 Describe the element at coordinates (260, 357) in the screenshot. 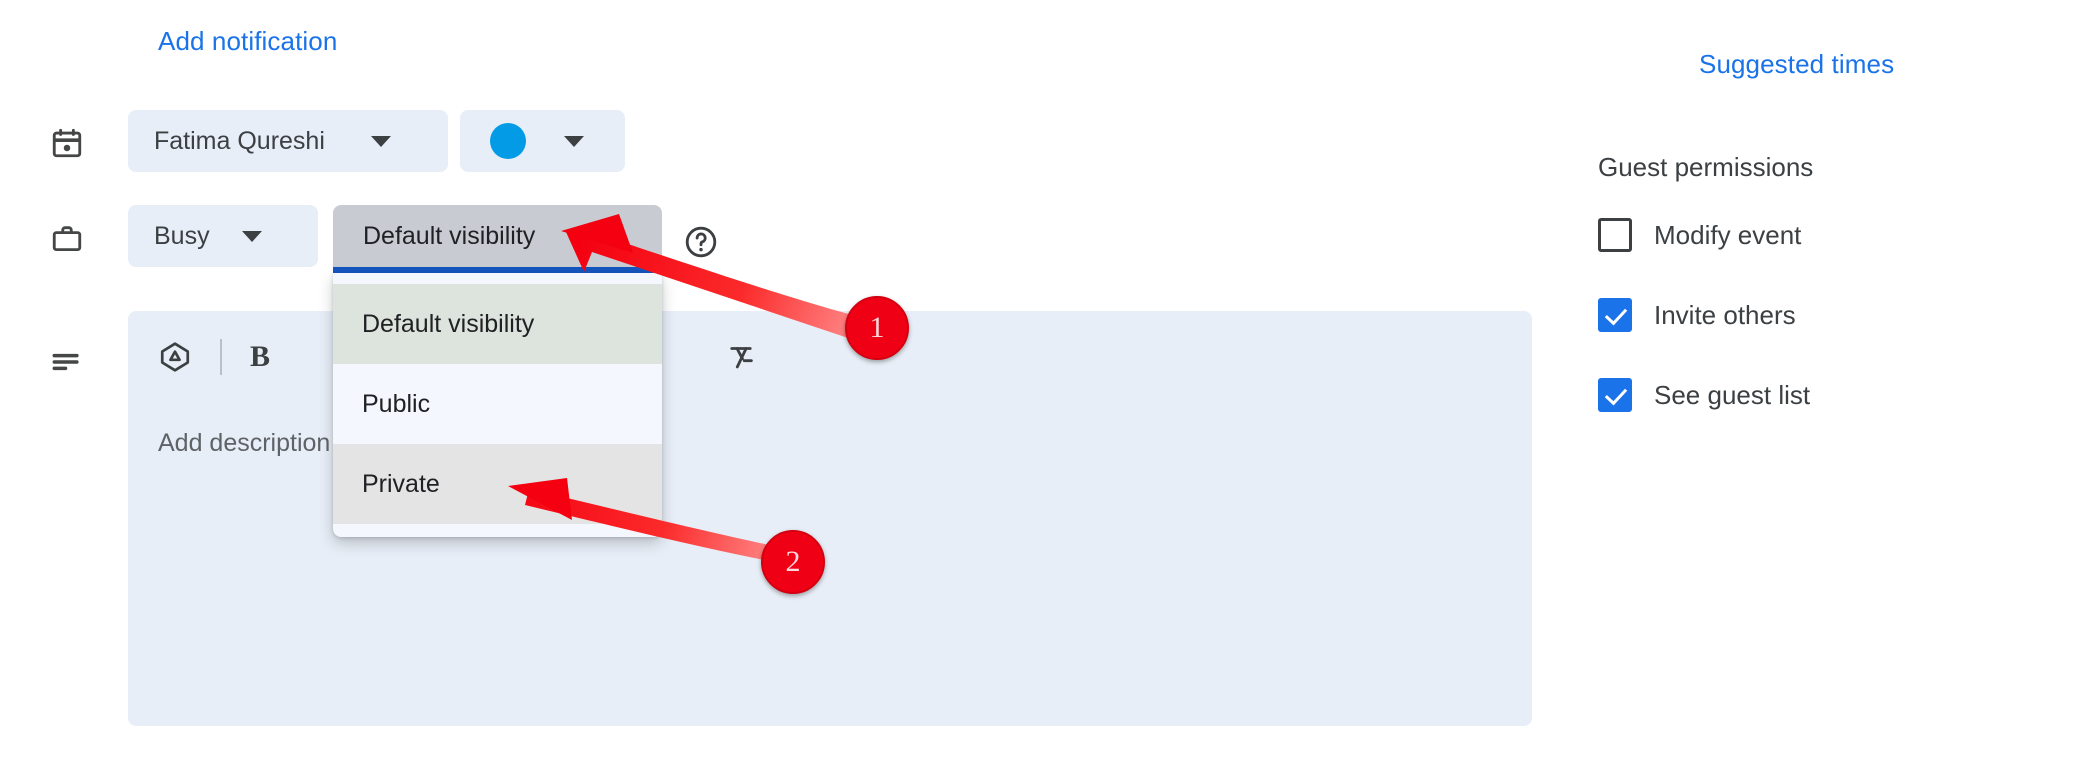

I see `bold-icon: B` at that location.